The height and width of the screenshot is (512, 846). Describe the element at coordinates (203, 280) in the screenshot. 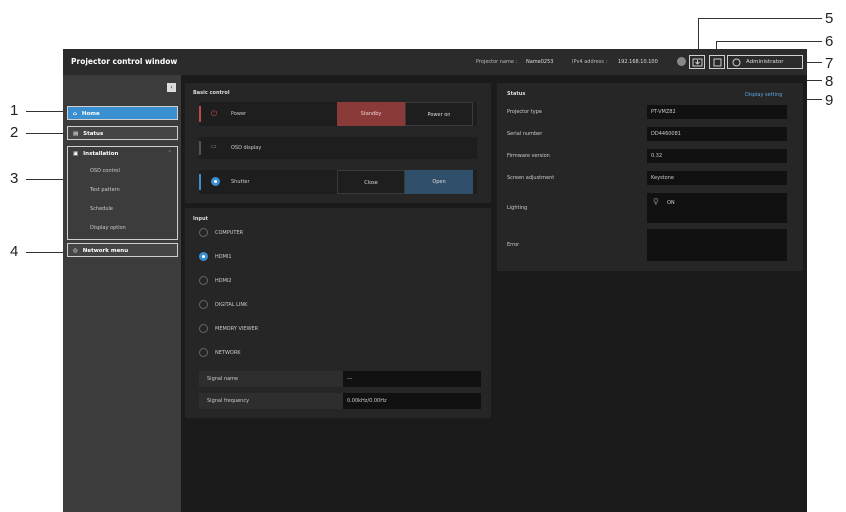

I see `radio-hdmi2` at that location.